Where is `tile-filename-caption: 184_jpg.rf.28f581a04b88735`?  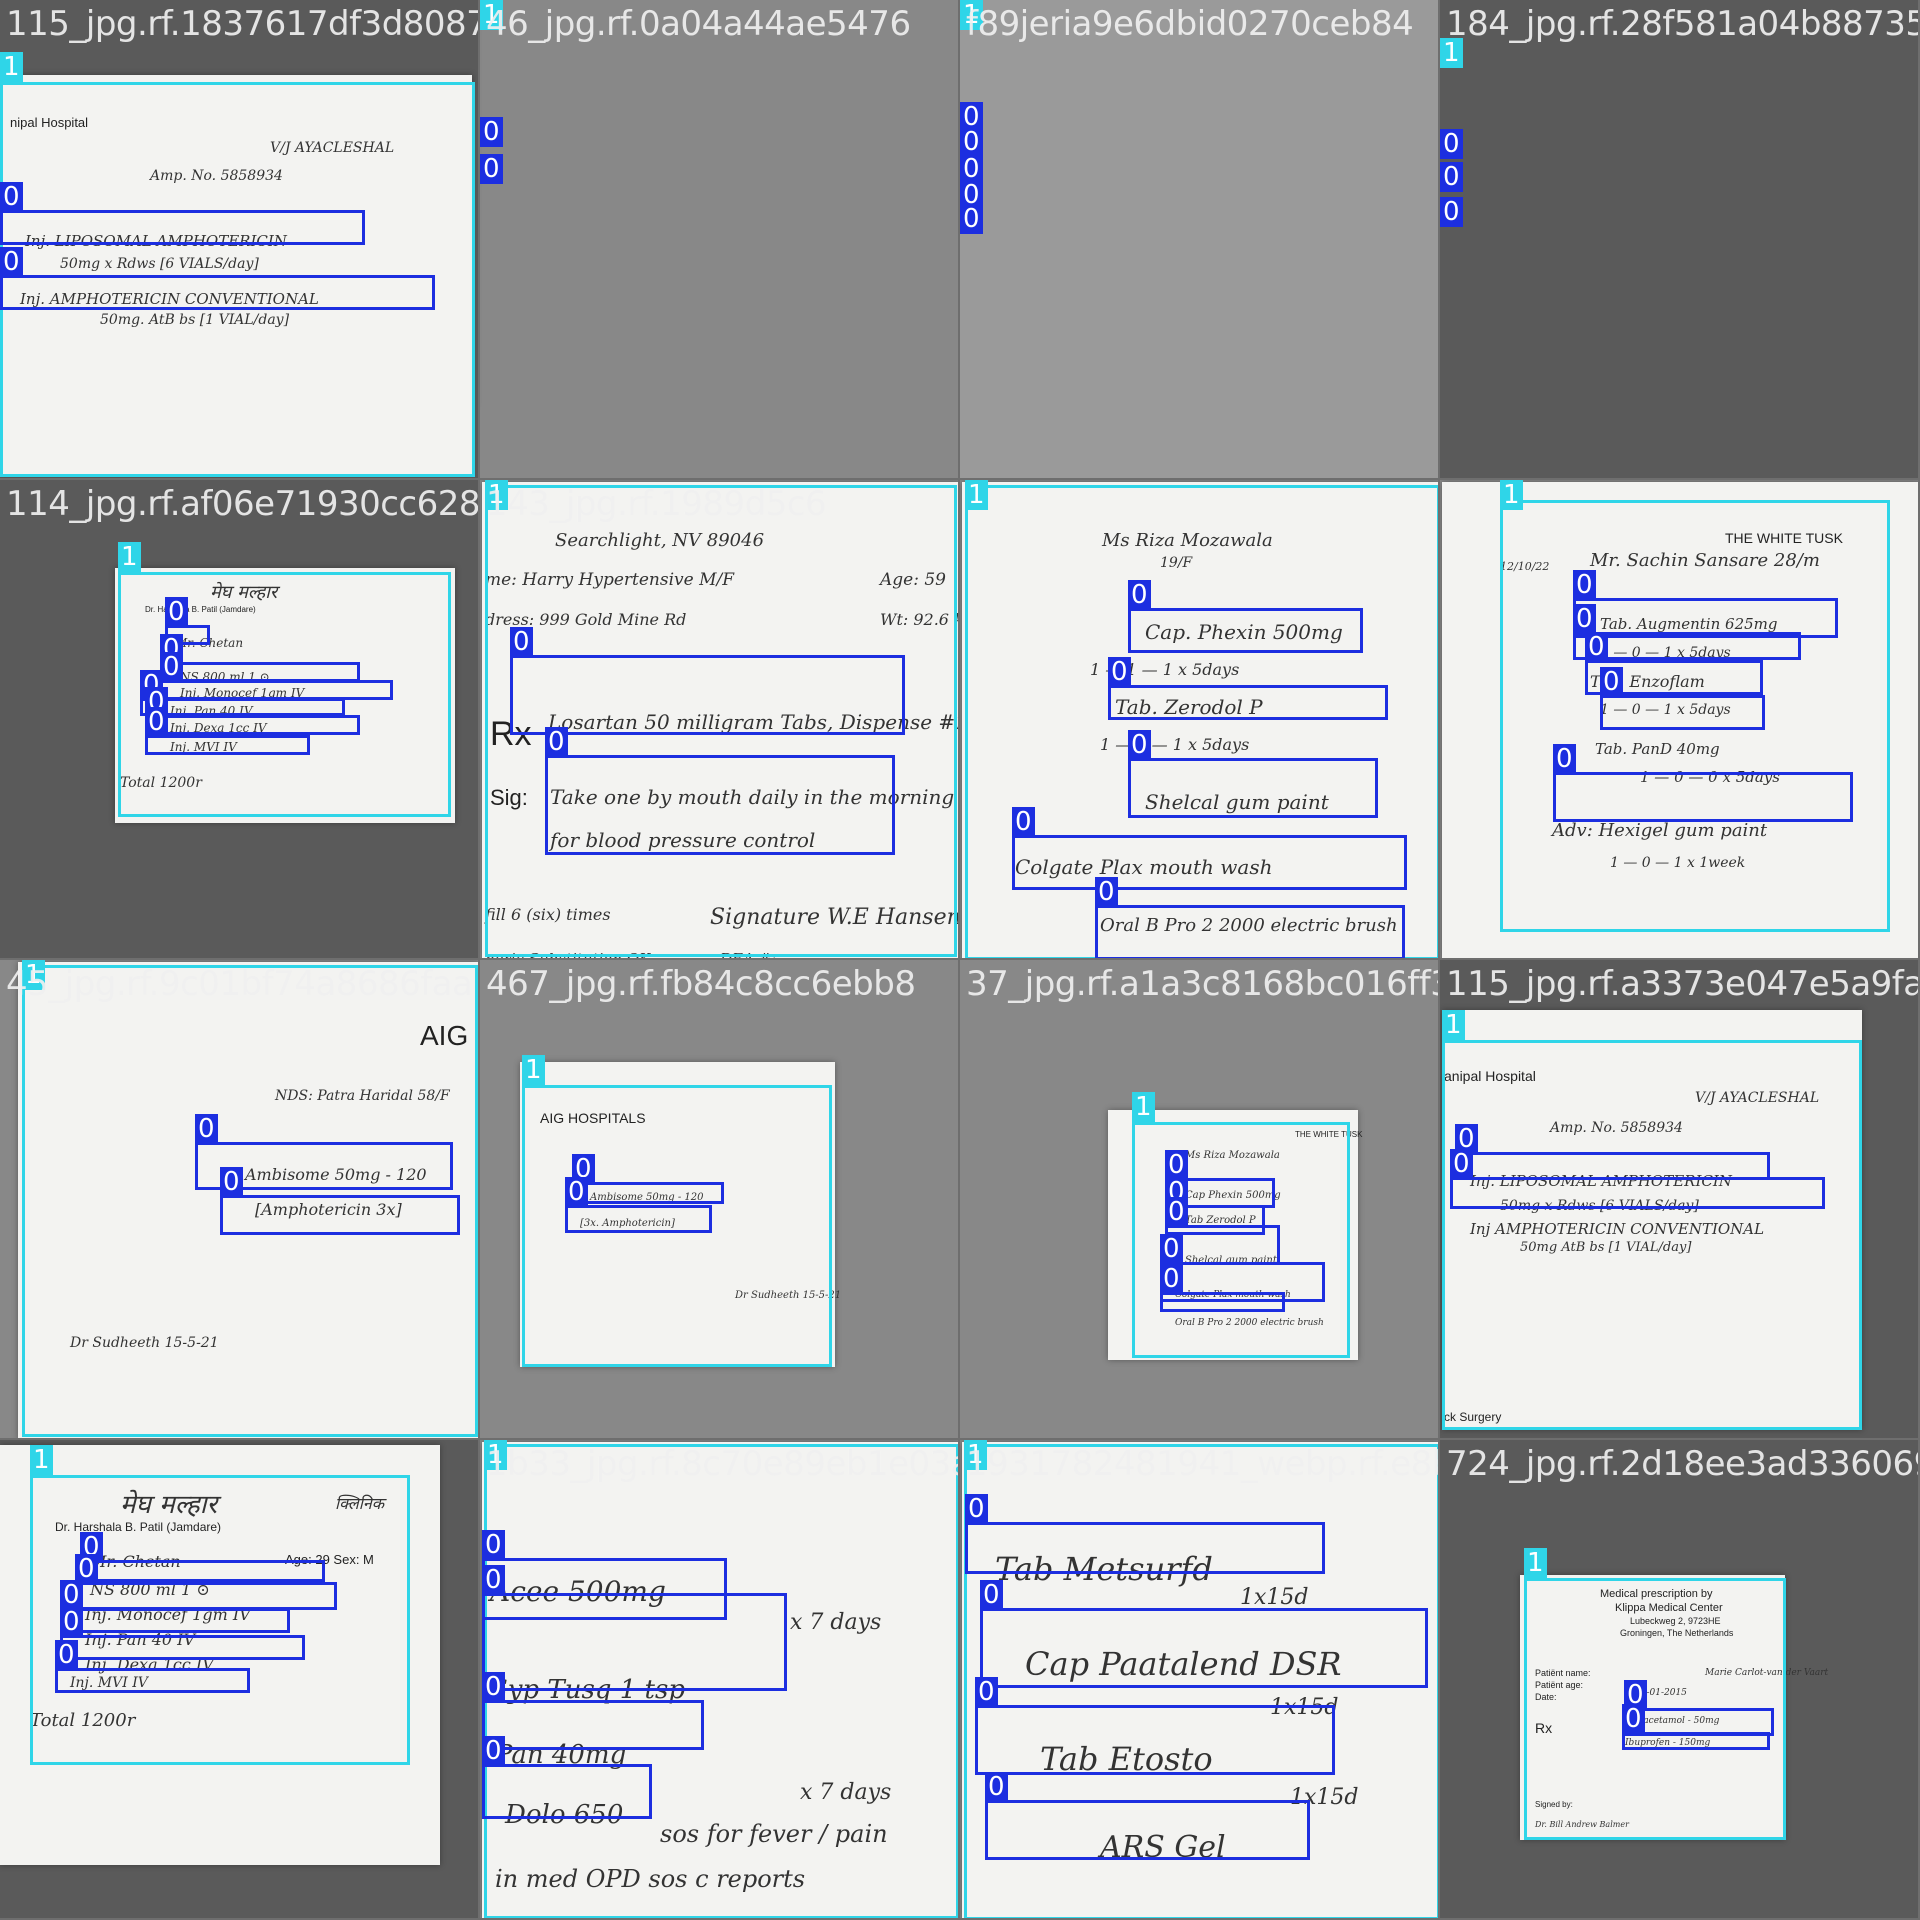 tile-filename-caption: 184_jpg.rf.28f581a04b88735 is located at coordinates (1682, 24).